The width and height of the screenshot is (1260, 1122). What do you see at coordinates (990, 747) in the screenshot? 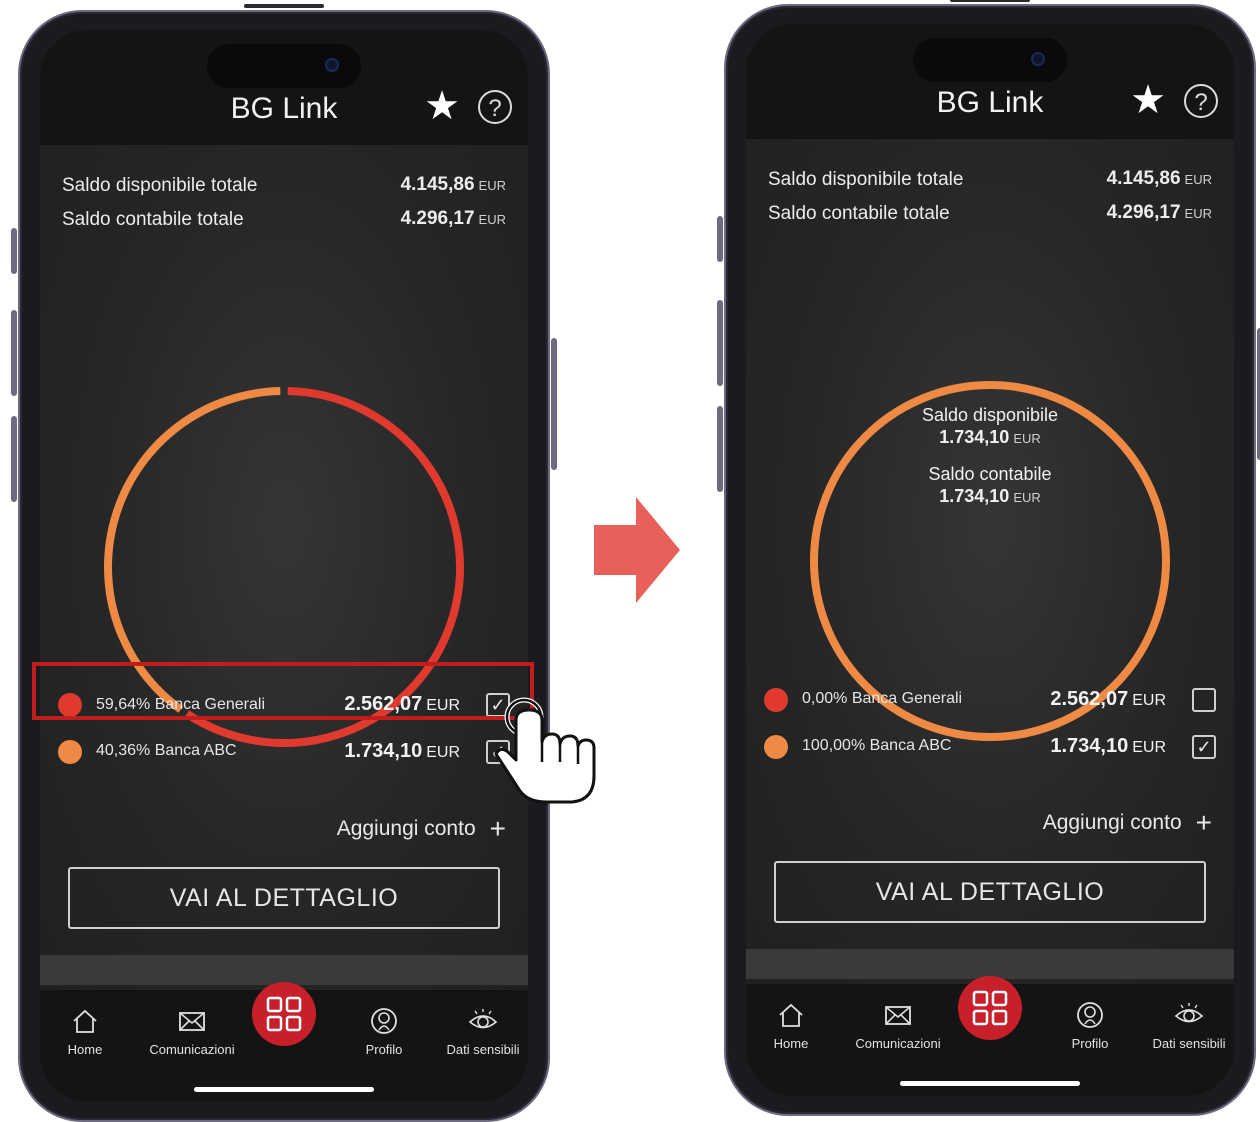
I see `account-row-banca-abc: 100,00% Banca ABC 1.734,10 EUR ✓` at bounding box center [990, 747].